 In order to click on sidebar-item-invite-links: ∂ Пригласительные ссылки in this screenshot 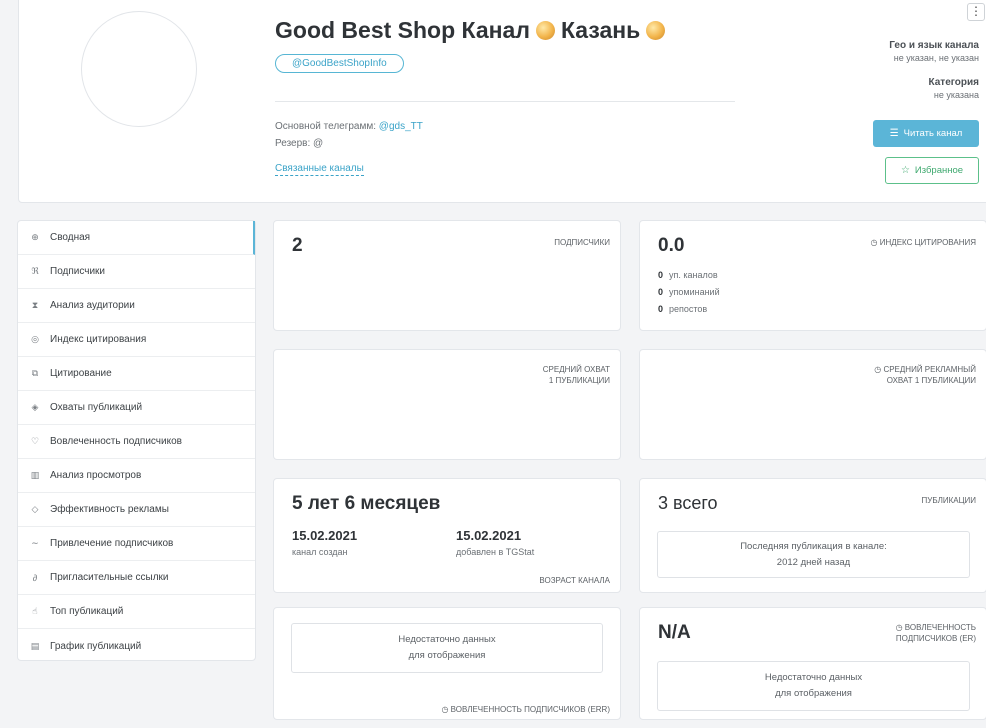, I will do `click(136, 578)`.